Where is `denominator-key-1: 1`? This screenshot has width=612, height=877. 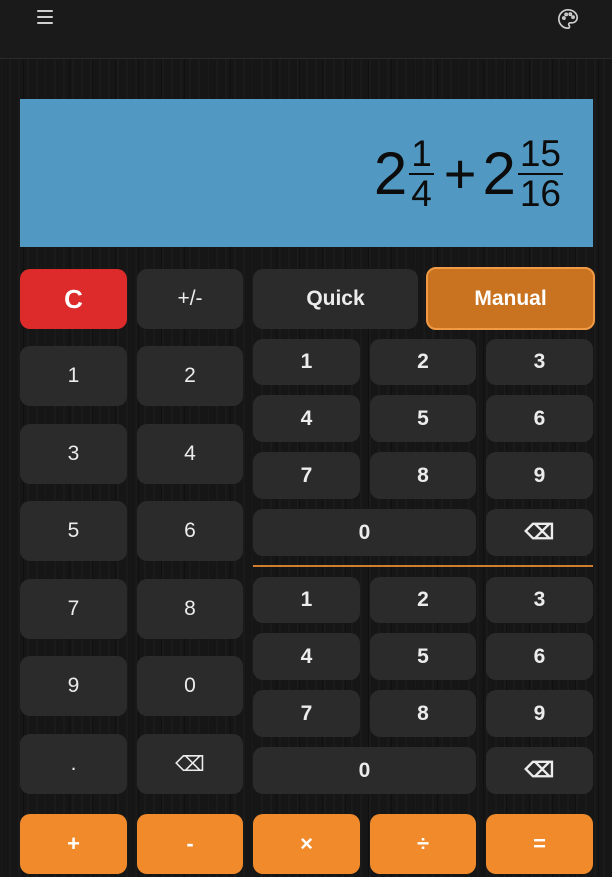
denominator-key-1: 1 is located at coordinates (306, 600).